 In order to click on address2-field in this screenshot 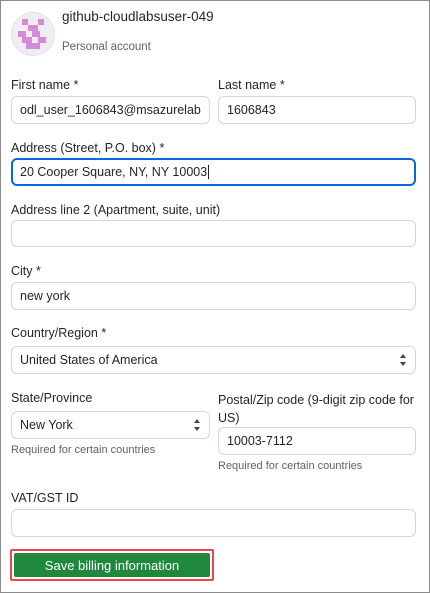, I will do `click(213, 233)`.